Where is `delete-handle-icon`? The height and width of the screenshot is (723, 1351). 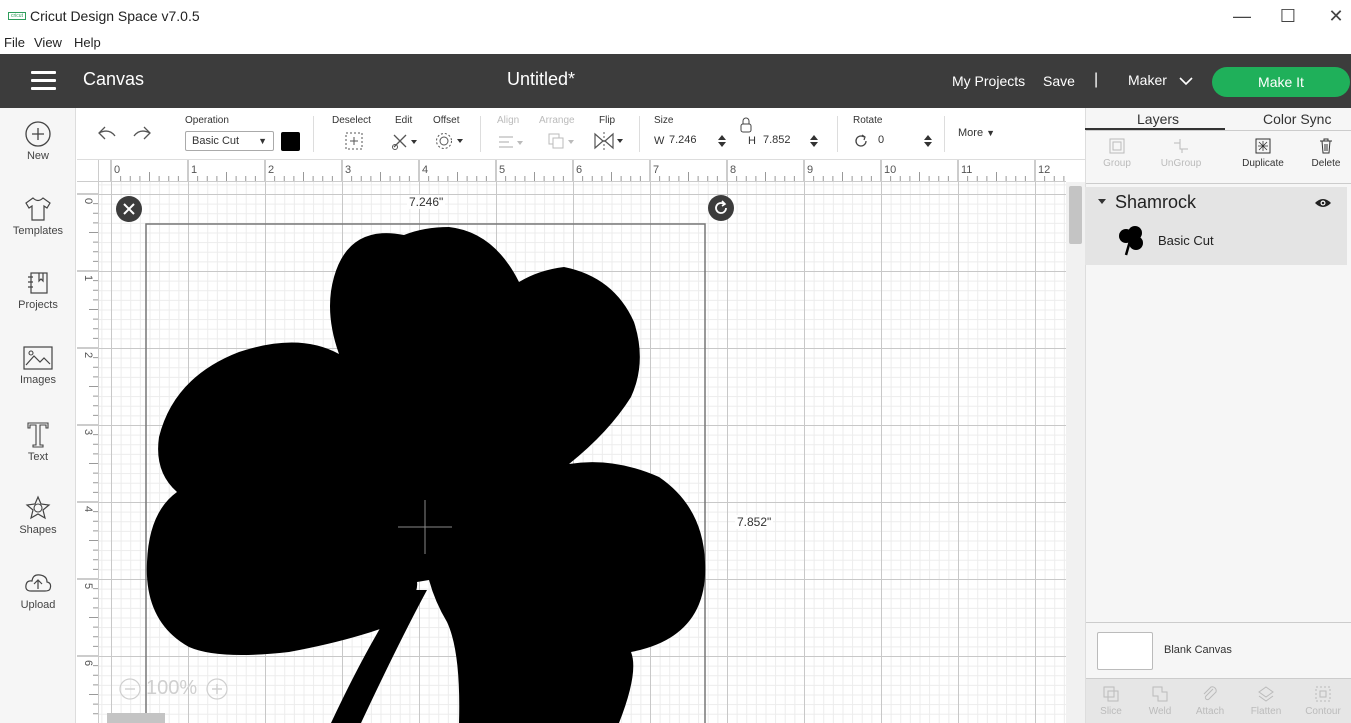 delete-handle-icon is located at coordinates (129, 209).